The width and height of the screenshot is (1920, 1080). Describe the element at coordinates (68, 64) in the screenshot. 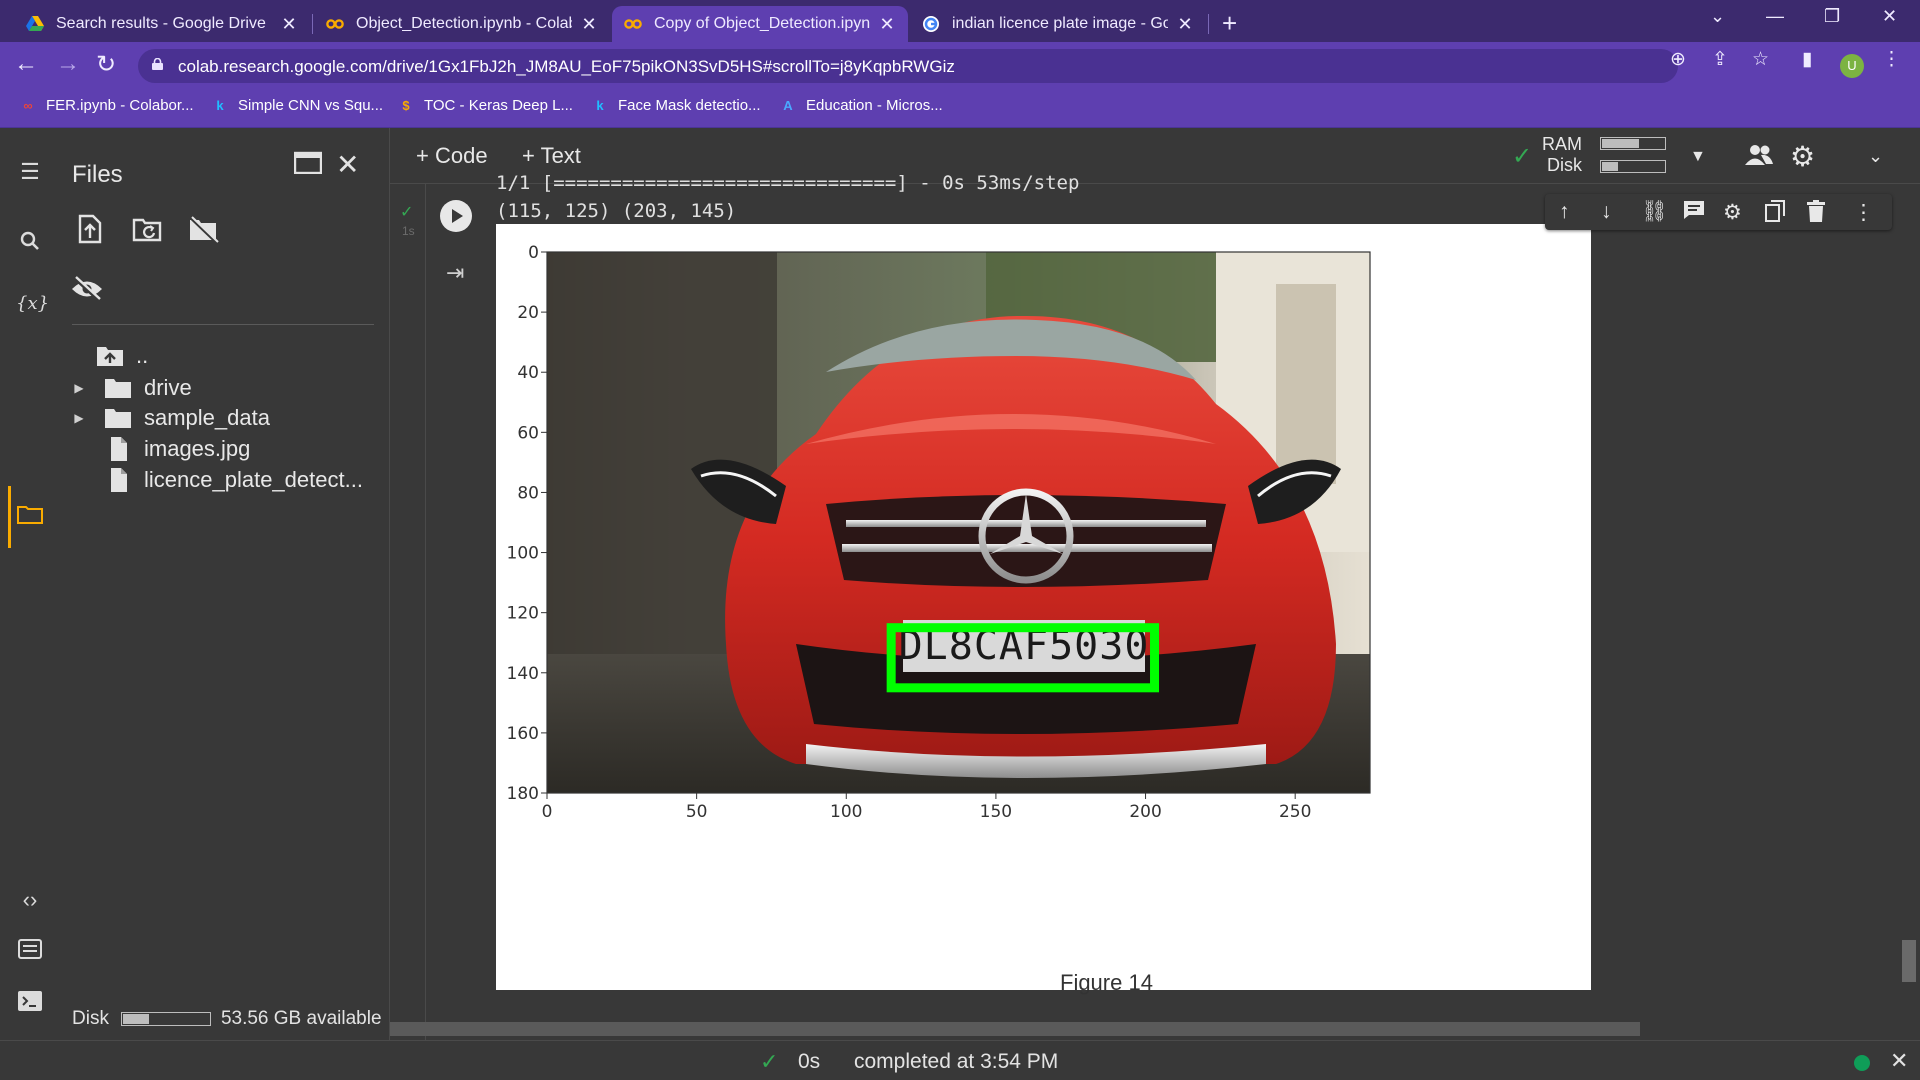

I see `forward-arrow-icon: →` at that location.